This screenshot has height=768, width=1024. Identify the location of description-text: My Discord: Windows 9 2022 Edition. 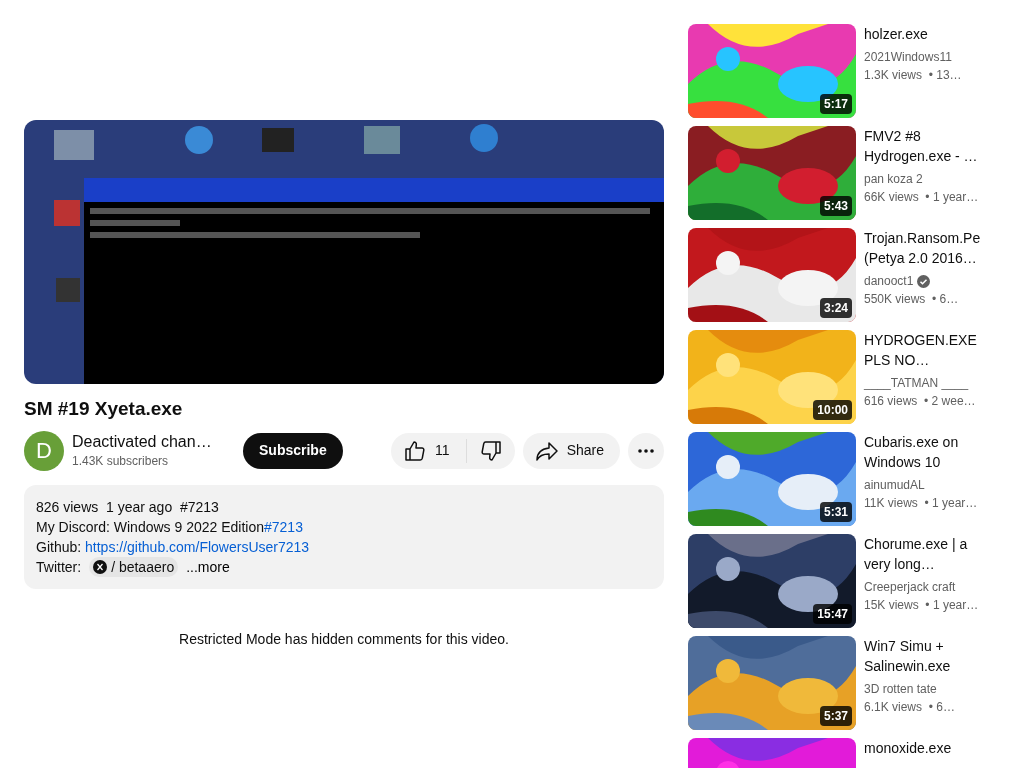
(150, 526).